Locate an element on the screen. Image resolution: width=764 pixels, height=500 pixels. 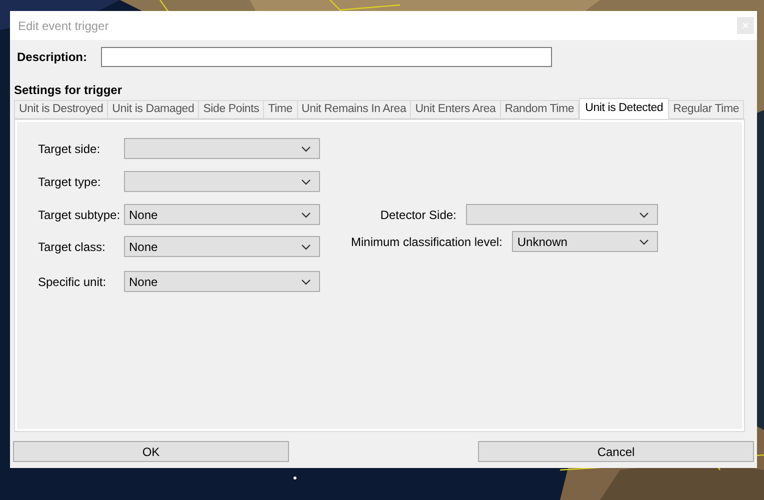
dropdown: Unknown is located at coordinates (585, 241).